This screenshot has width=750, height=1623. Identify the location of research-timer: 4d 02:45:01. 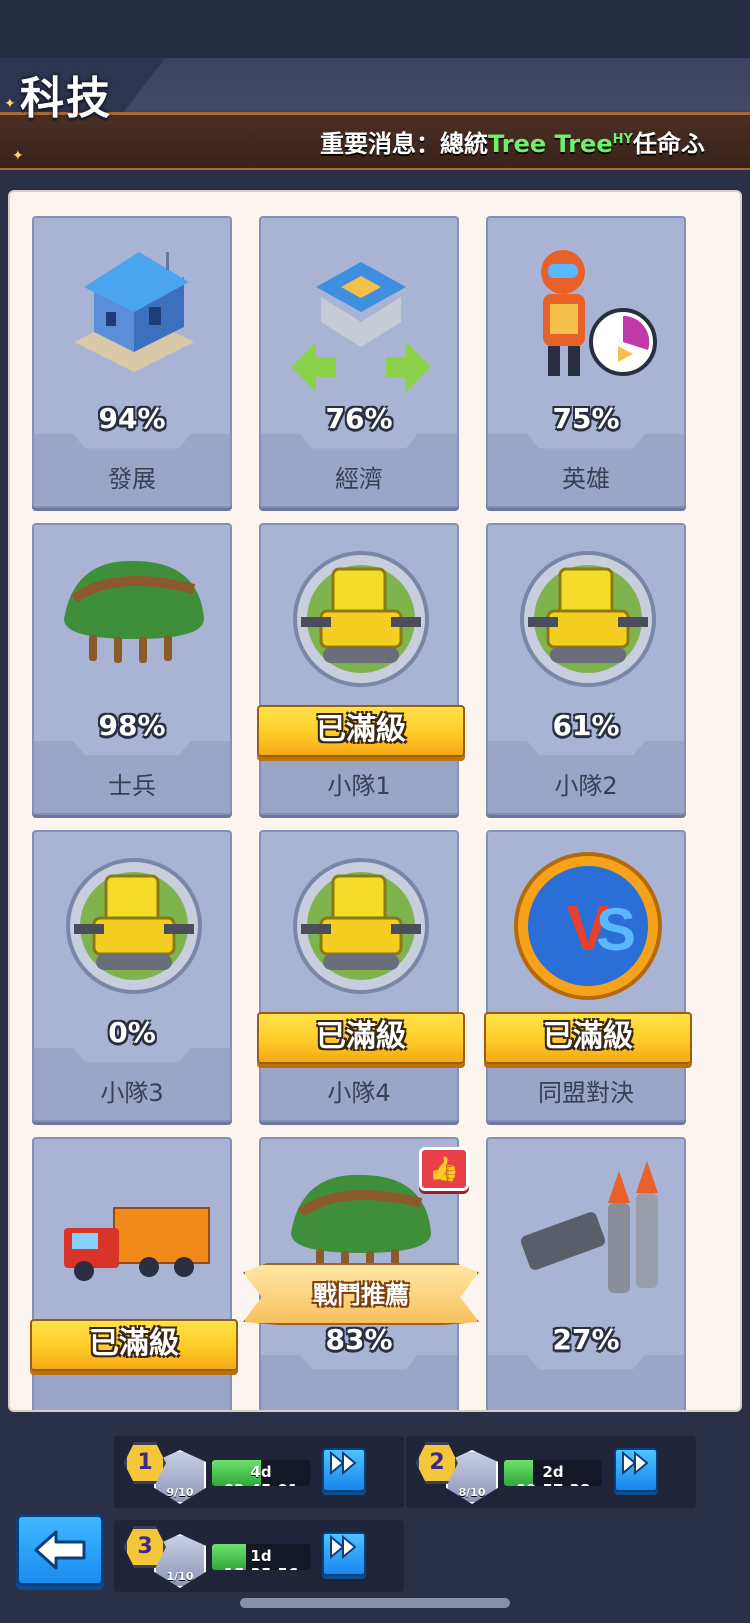
(261, 1473).